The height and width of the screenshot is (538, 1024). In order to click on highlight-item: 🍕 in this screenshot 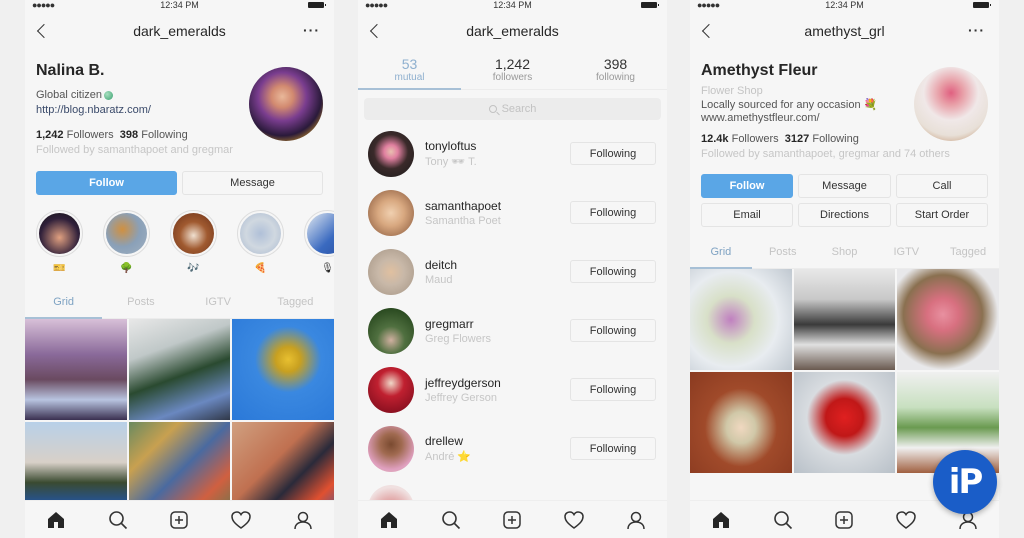, I will do `click(260, 242)`.